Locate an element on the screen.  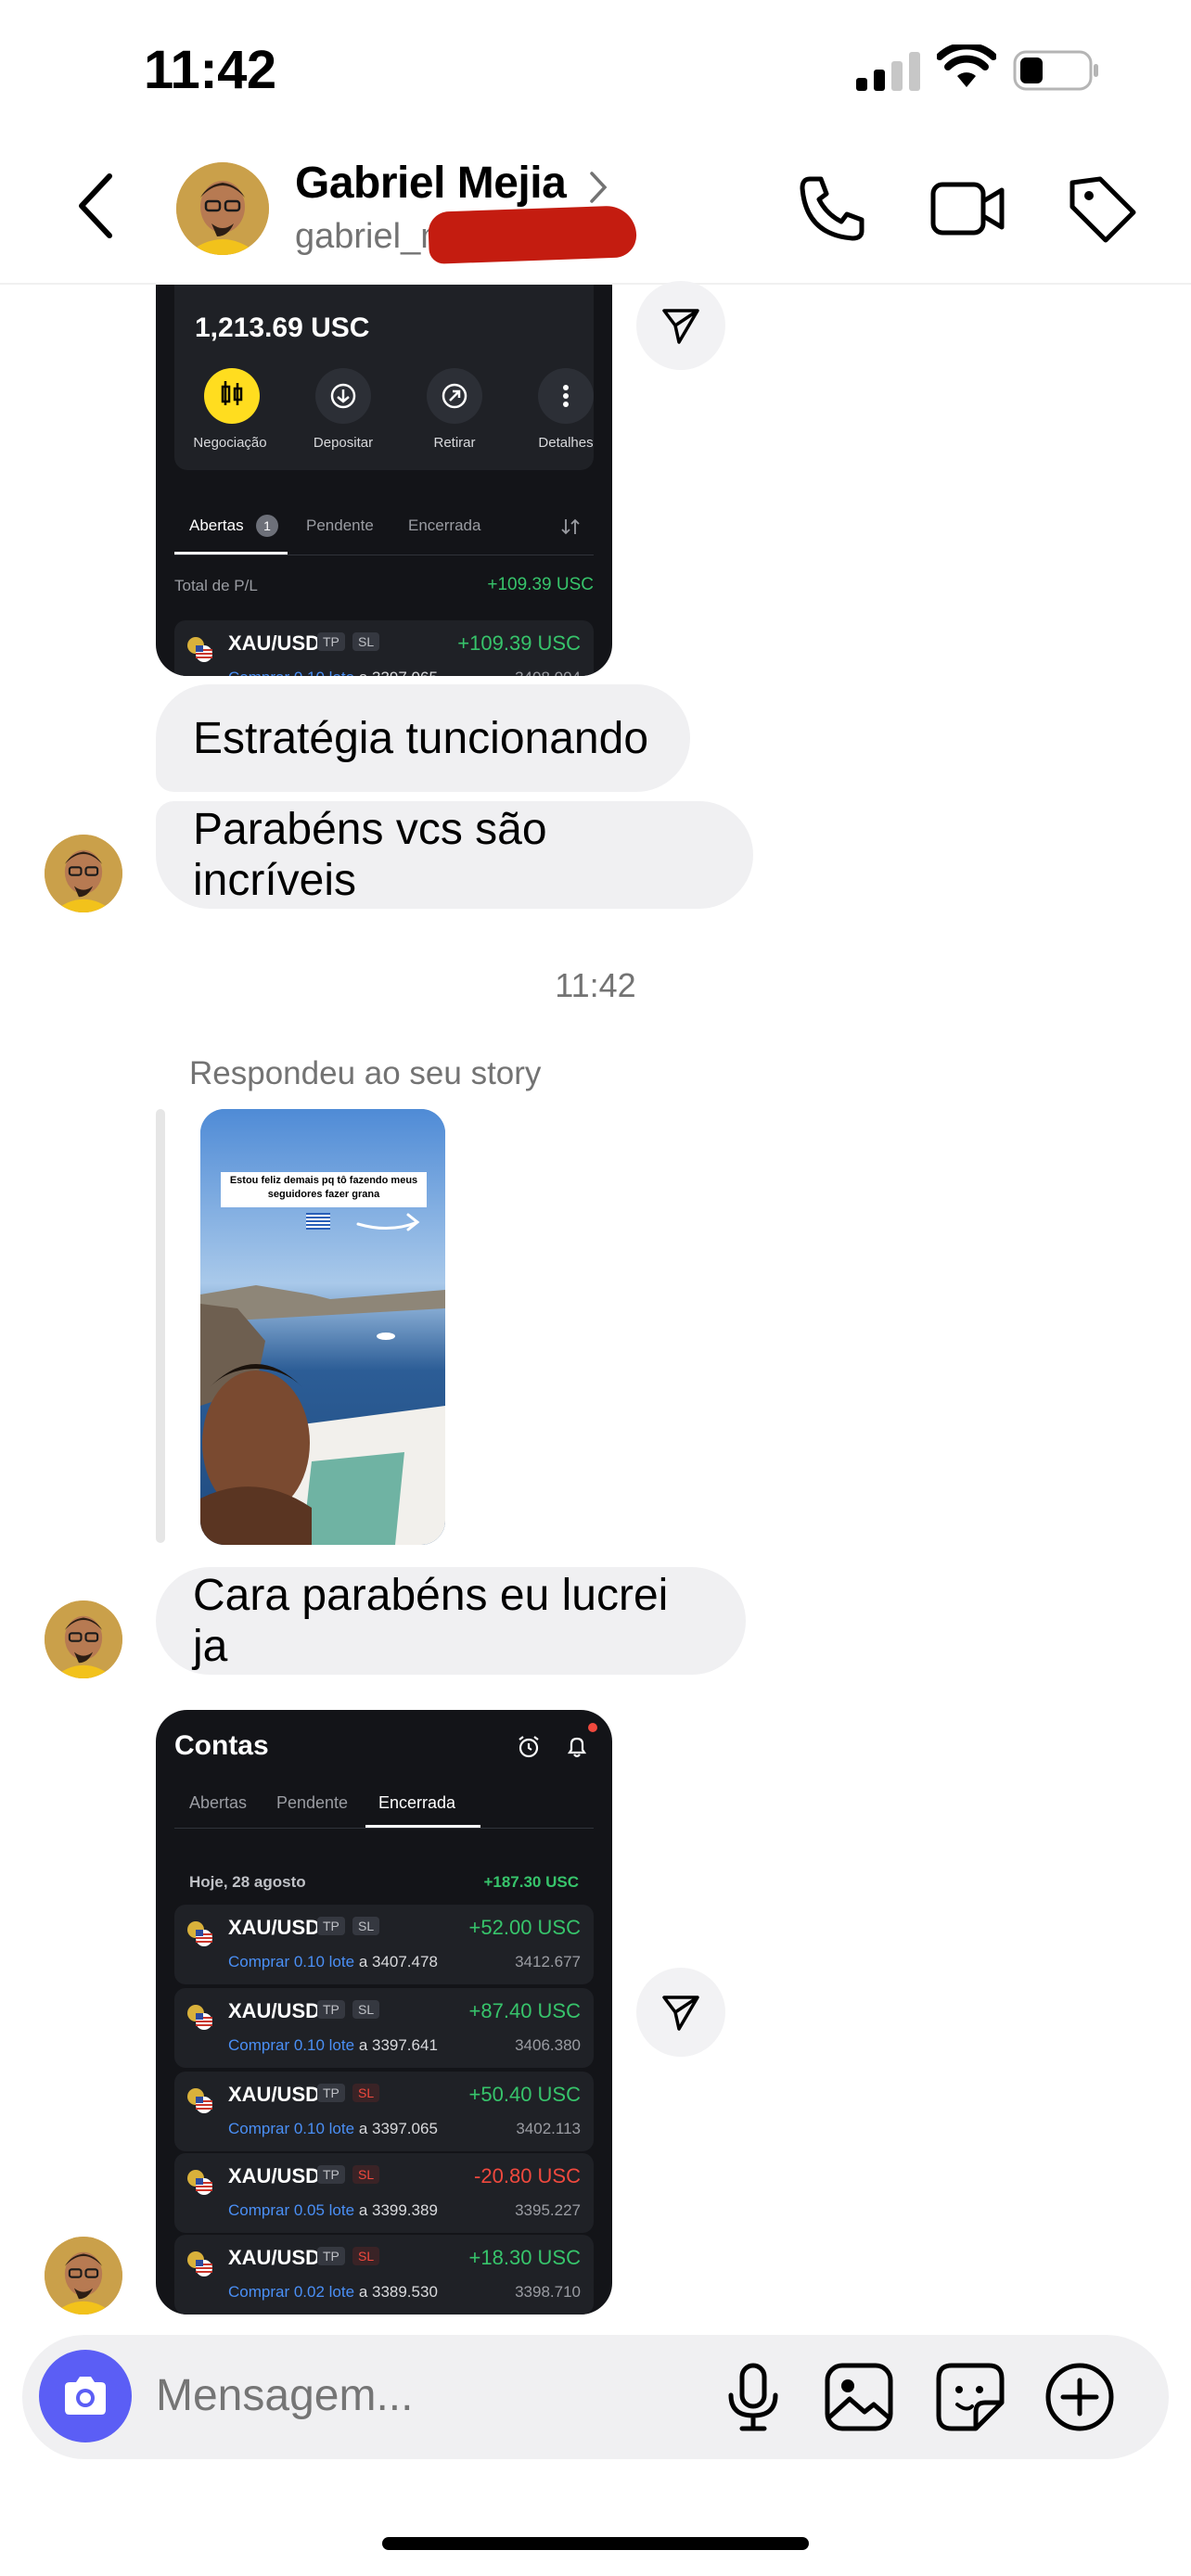
greece-flag-icon is located at coordinates (318, 1222).